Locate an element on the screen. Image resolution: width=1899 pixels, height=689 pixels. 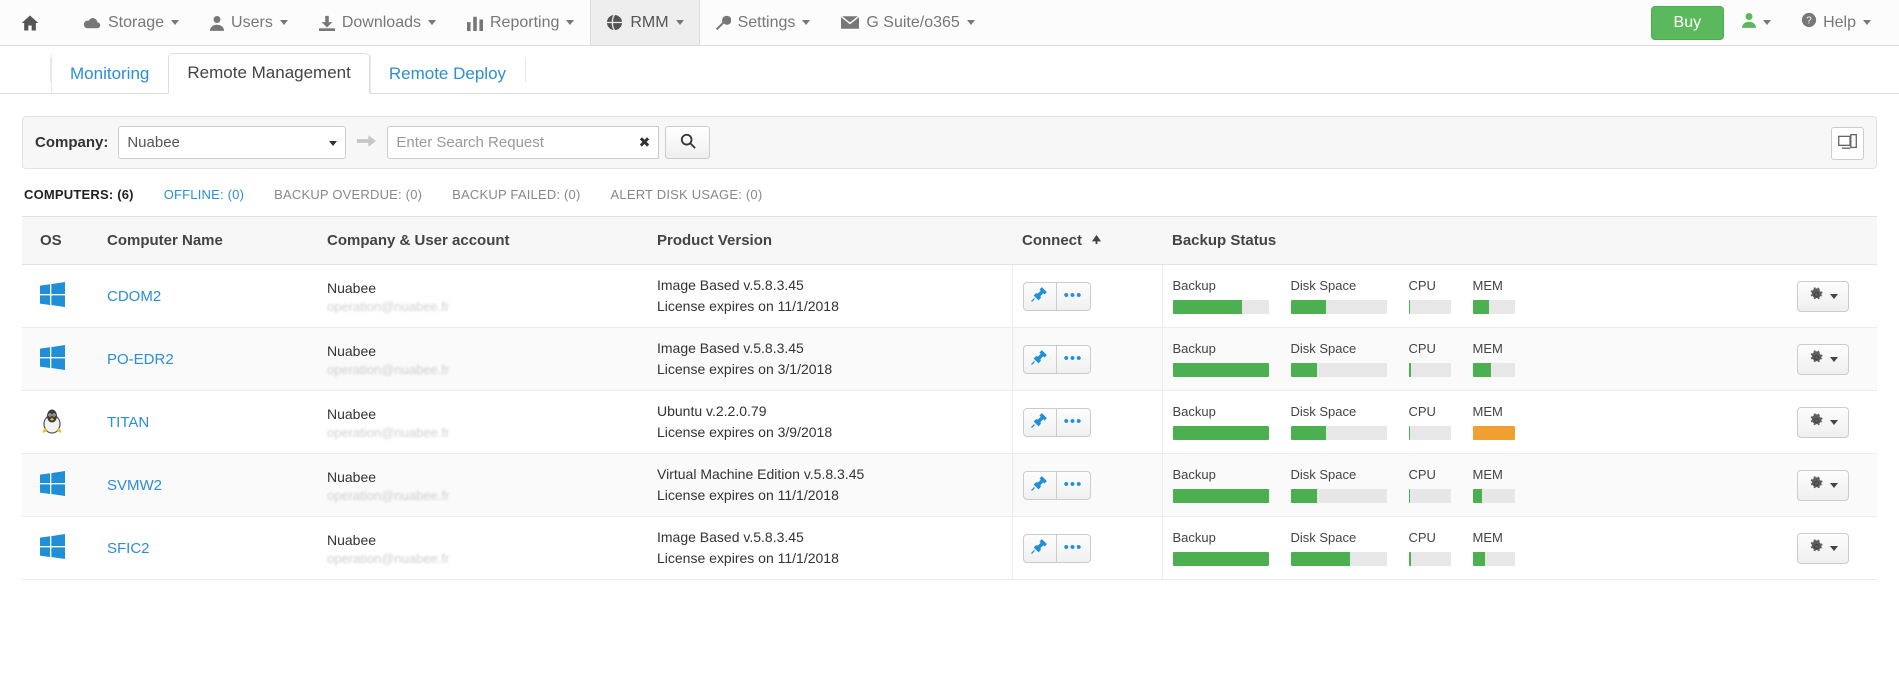
license-expiry: License expires on 3/1/2018 is located at coordinates (745, 369).